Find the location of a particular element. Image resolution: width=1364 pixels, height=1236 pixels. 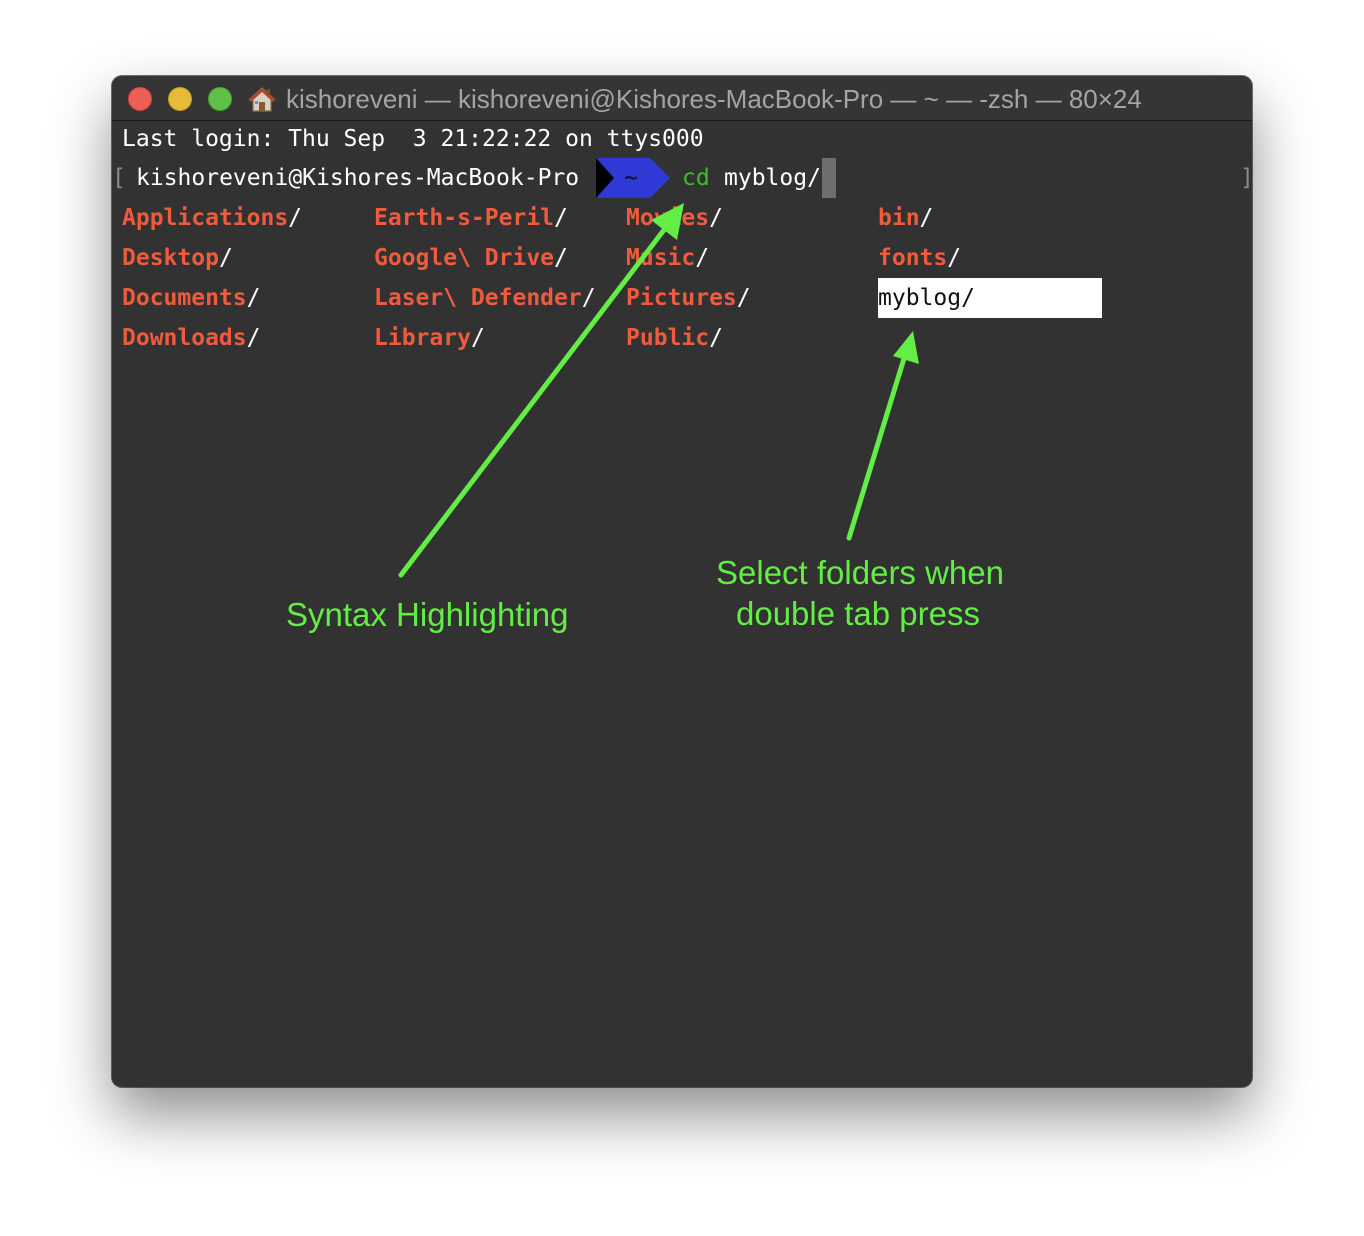

annotation-syntax-highlighting: Syntax Highlighting is located at coordinates (427, 614).